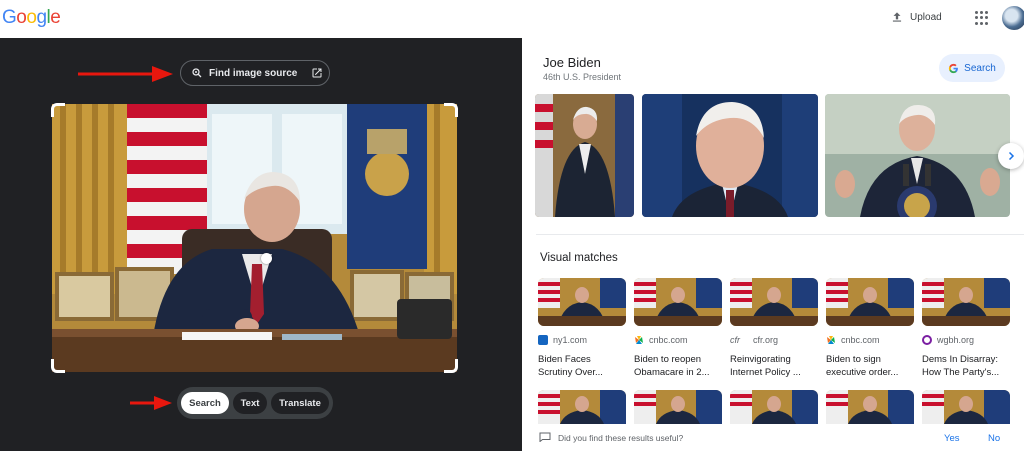 Image resolution: width=1024 pixels, height=451 pixels. I want to click on crop-handle-bottom-right, so click(451, 366).